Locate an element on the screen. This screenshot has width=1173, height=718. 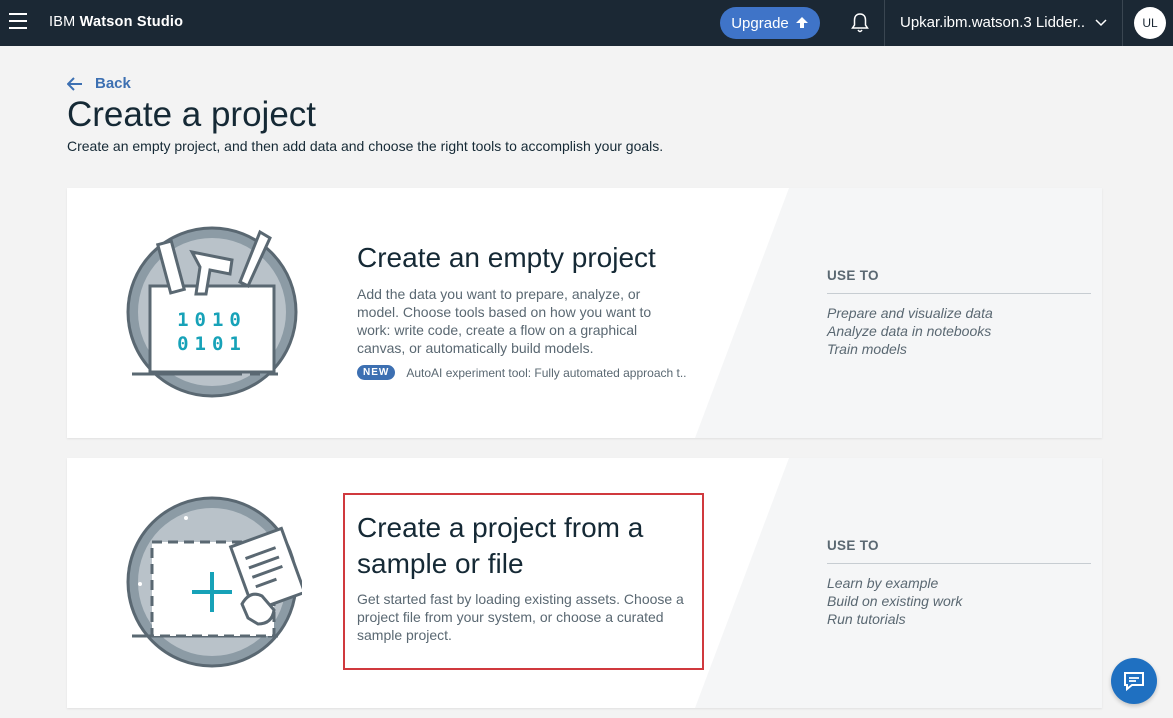
binary-line-1: 1010 is located at coordinates (212, 320).